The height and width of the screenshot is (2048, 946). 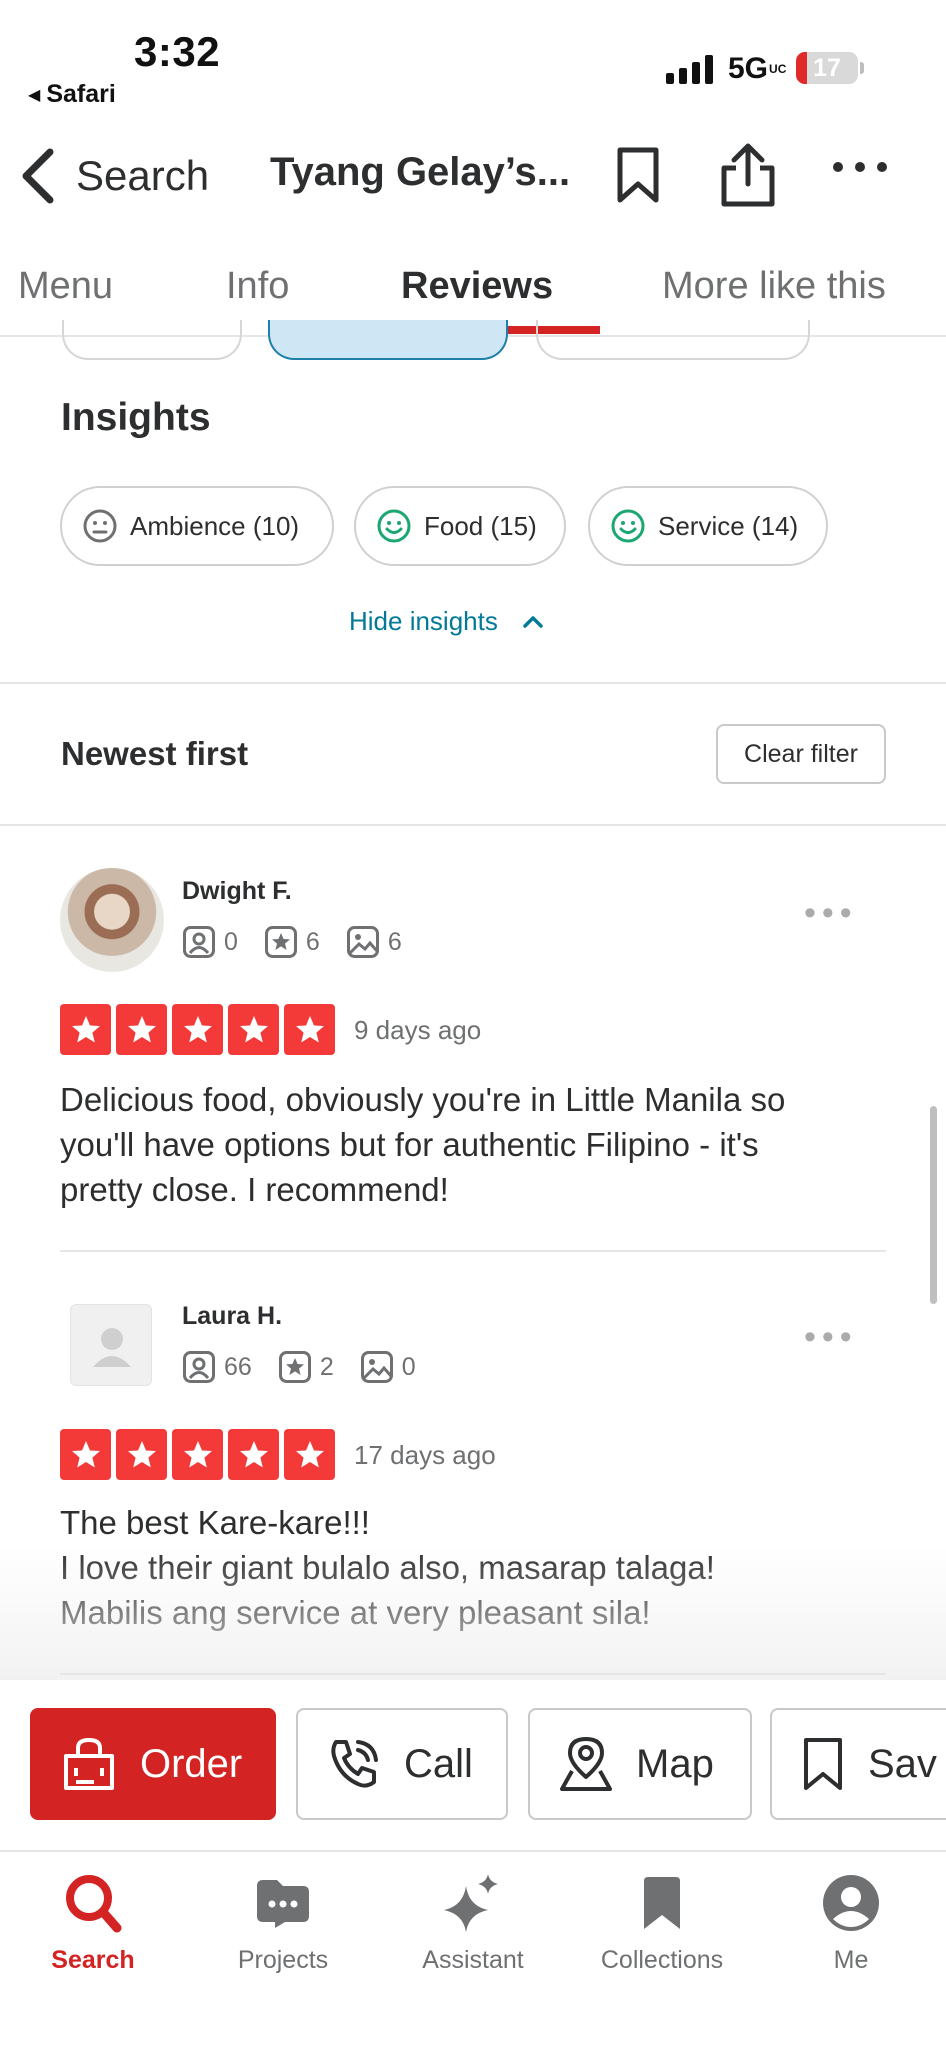 What do you see at coordinates (94, 1904) in the screenshot?
I see `search-icon` at bounding box center [94, 1904].